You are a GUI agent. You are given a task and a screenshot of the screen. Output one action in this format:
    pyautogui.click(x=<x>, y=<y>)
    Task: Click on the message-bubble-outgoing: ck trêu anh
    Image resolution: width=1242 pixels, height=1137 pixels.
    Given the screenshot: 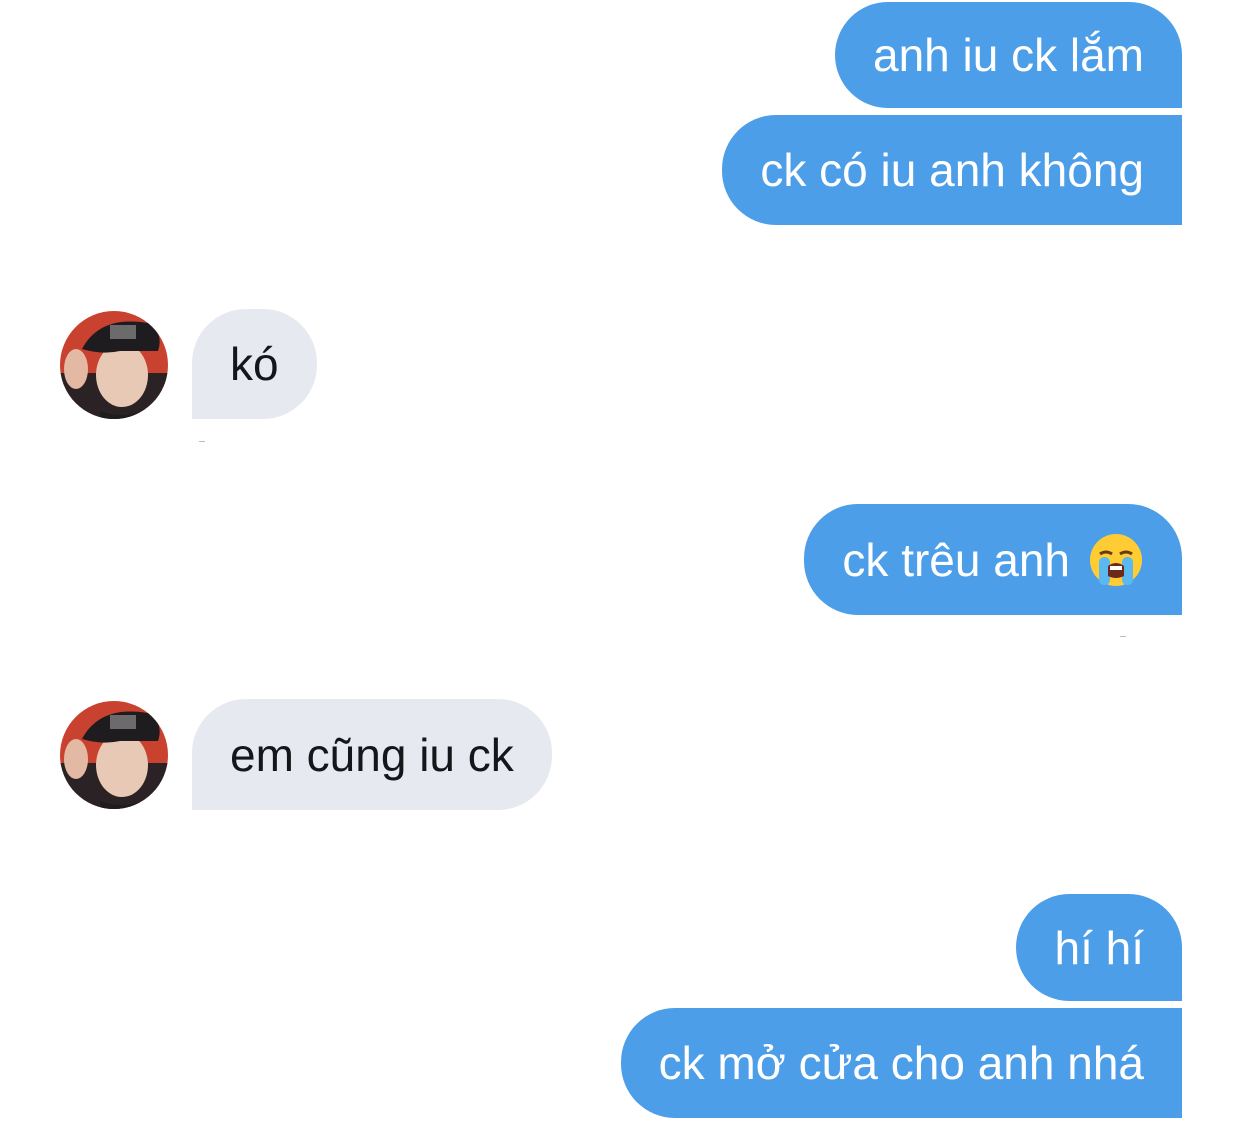 What is the action you would take?
    pyautogui.click(x=993, y=559)
    